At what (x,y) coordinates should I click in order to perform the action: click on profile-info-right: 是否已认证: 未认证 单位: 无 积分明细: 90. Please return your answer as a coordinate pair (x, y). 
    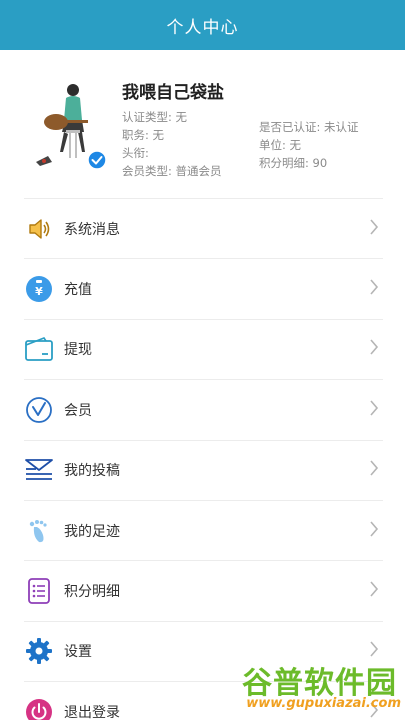
    Looking at the image, I should click on (309, 145).